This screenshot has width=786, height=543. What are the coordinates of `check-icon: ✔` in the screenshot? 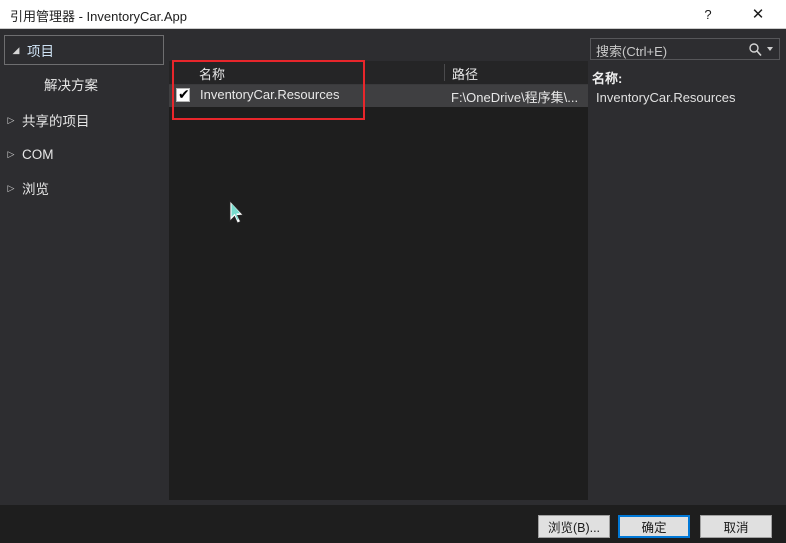 It's located at (184, 94).